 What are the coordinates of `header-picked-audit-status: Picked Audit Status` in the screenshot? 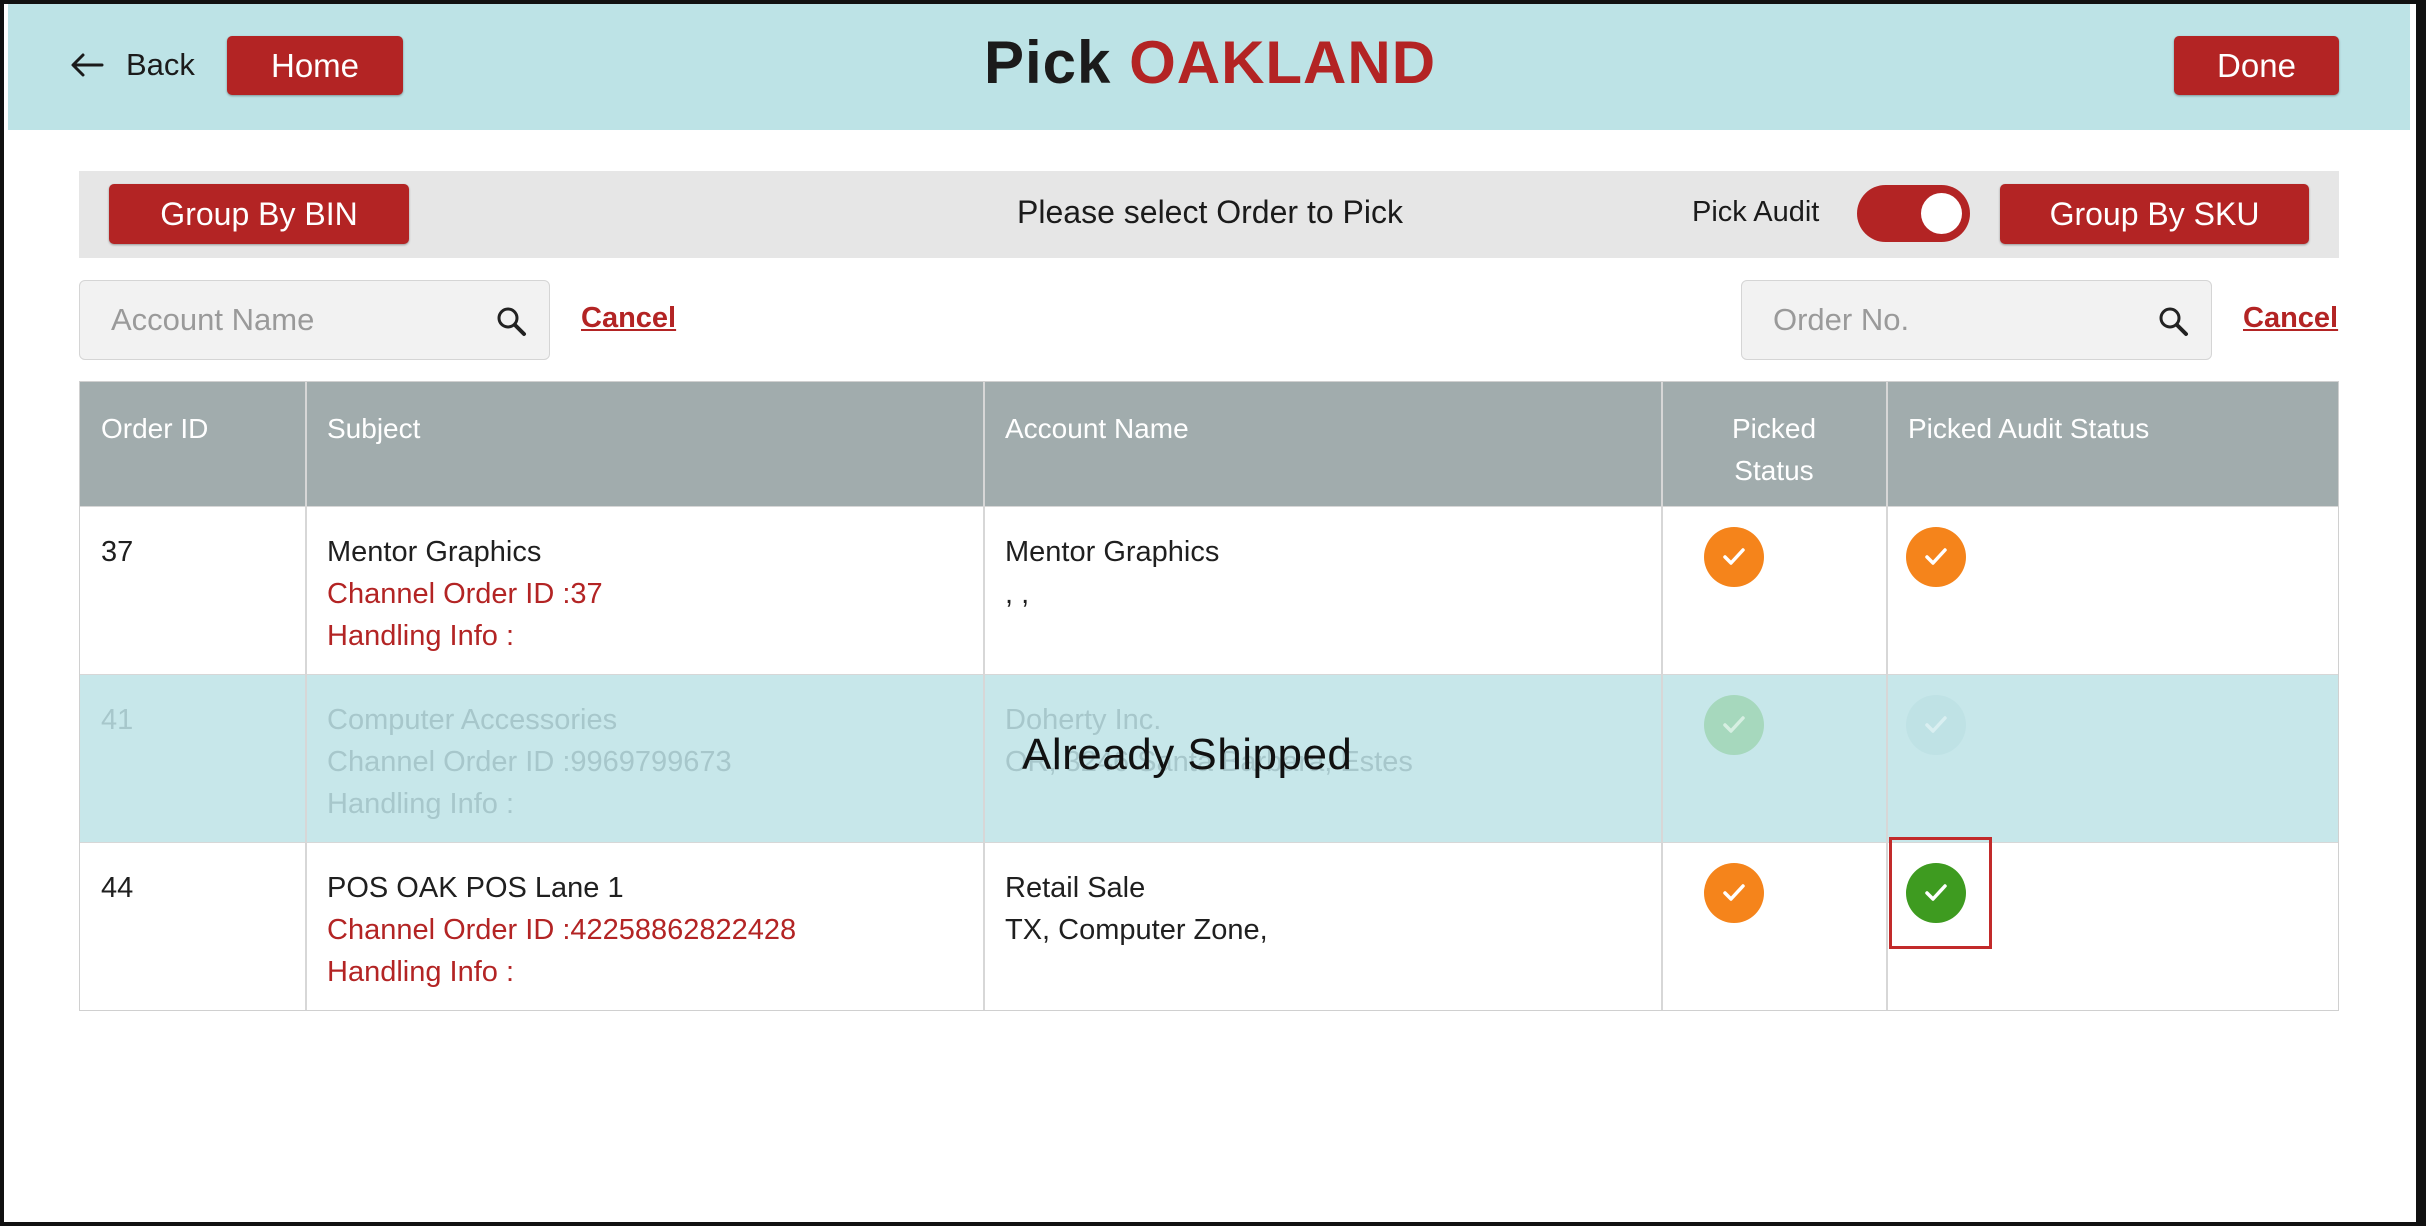 It's located at (2029, 428).